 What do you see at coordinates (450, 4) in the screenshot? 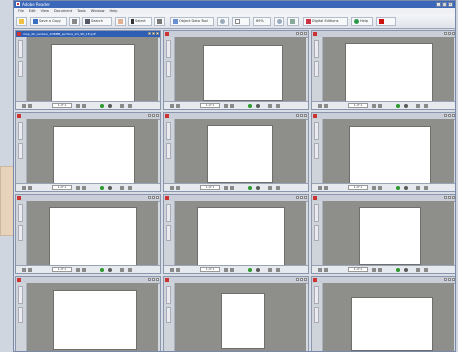
I see `close-button: ×` at bounding box center [450, 4].